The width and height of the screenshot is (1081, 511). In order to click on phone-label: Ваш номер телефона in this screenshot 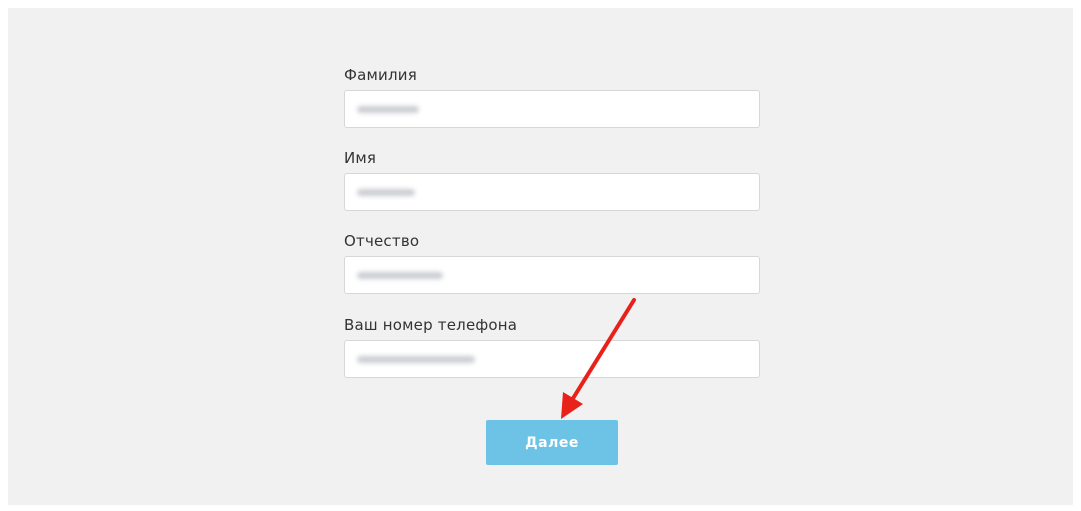, I will do `click(431, 325)`.